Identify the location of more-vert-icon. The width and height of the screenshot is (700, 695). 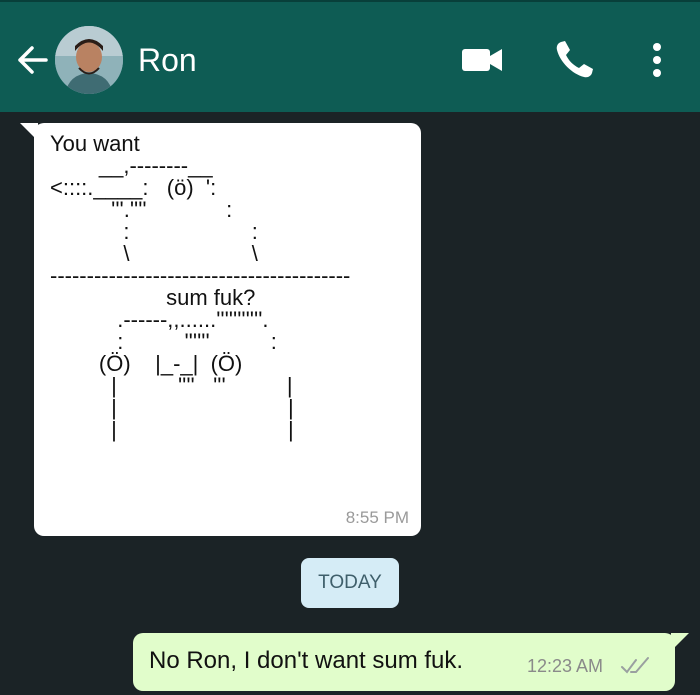
(657, 60).